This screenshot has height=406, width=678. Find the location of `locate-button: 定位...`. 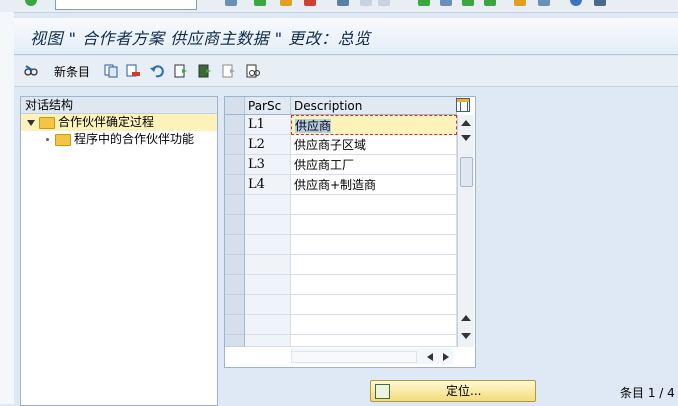

locate-button: 定位... is located at coordinates (453, 391).